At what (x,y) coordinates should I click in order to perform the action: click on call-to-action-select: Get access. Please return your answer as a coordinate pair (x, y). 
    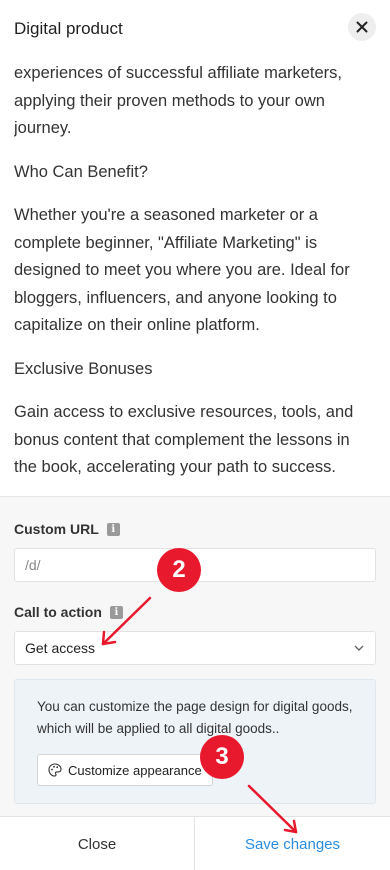
    Looking at the image, I should click on (195, 648).